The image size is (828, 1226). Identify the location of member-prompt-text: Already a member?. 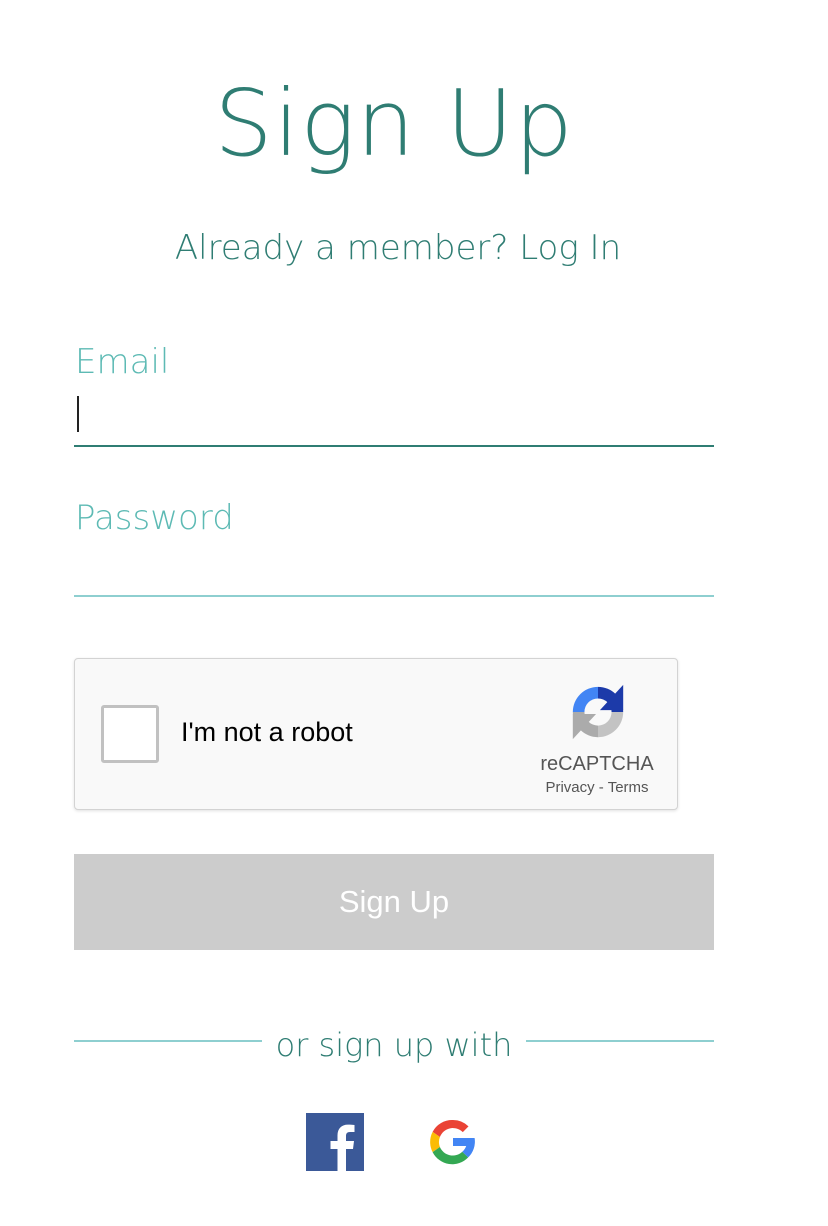
(341, 248).